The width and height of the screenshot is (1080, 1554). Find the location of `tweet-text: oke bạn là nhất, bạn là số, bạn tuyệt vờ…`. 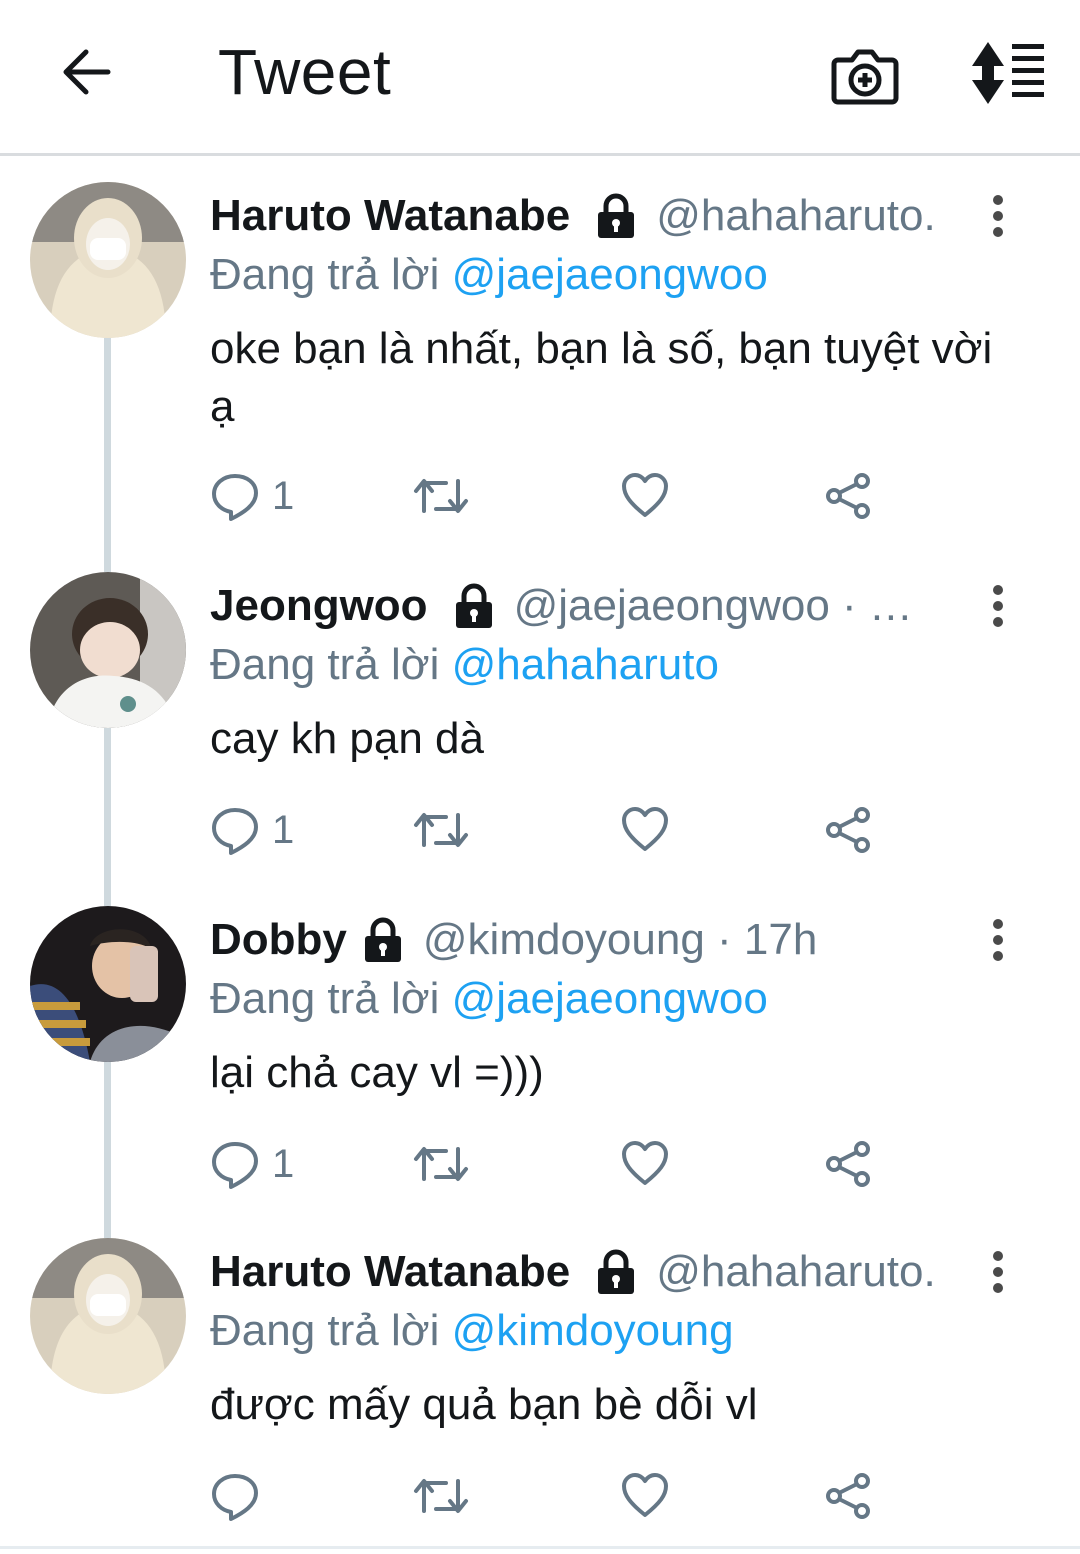

tweet-text: oke bạn là nhất, bạn là số, bạn tuyệt vờ… is located at coordinates (601, 377).